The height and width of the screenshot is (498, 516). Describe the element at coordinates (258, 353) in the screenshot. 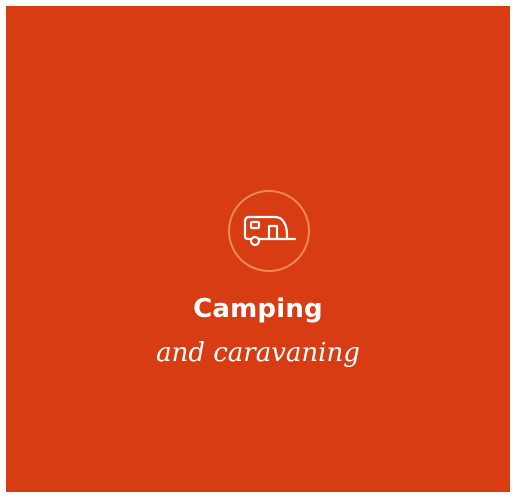

I see `card-subtitle: and caravaning` at that location.